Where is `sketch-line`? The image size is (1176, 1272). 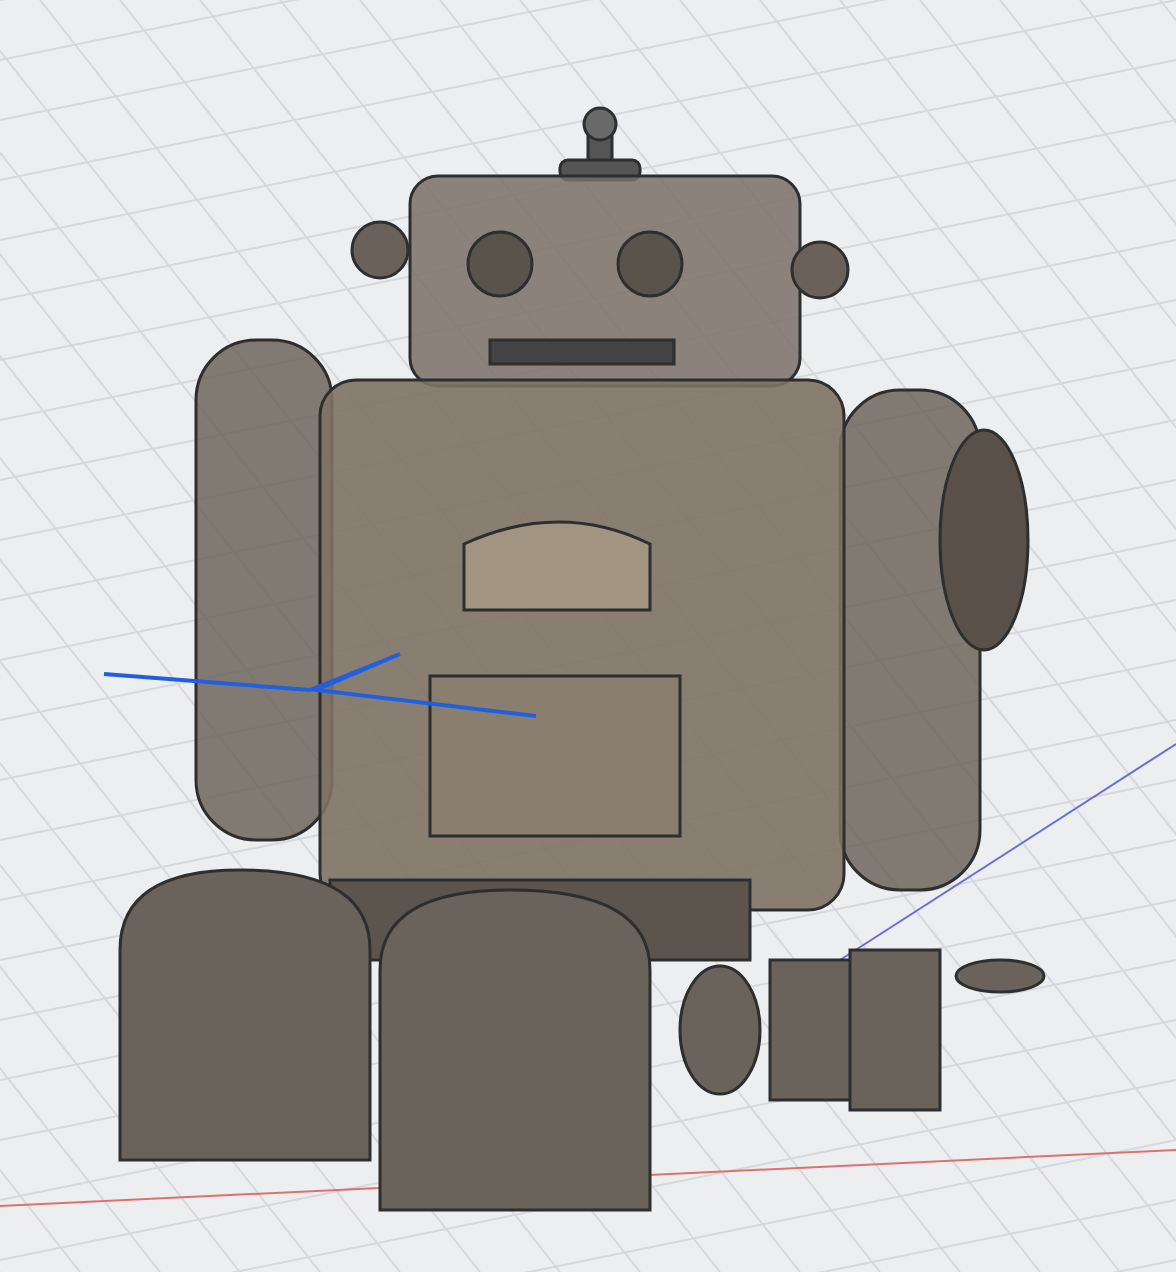 sketch-line is located at coordinates (320, 685).